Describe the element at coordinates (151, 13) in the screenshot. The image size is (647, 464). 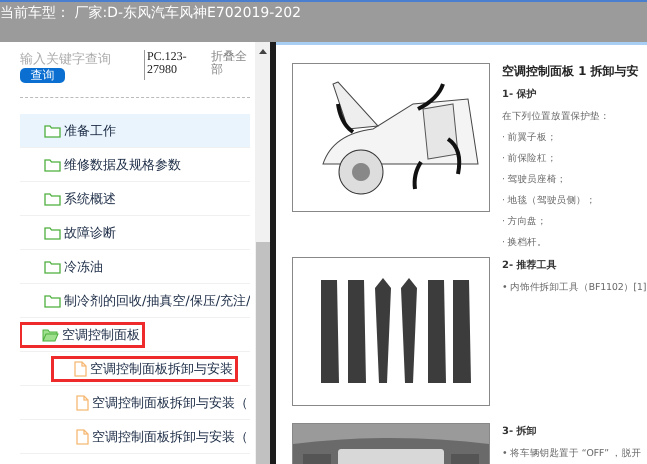
I see `window-title: 当前车型： 厂家:D-东风汽车风神E702019-202` at that location.